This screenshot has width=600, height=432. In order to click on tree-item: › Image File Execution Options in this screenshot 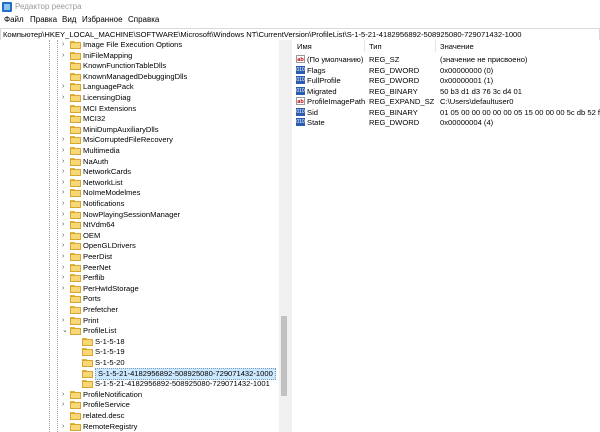, I will do `click(140, 45)`.